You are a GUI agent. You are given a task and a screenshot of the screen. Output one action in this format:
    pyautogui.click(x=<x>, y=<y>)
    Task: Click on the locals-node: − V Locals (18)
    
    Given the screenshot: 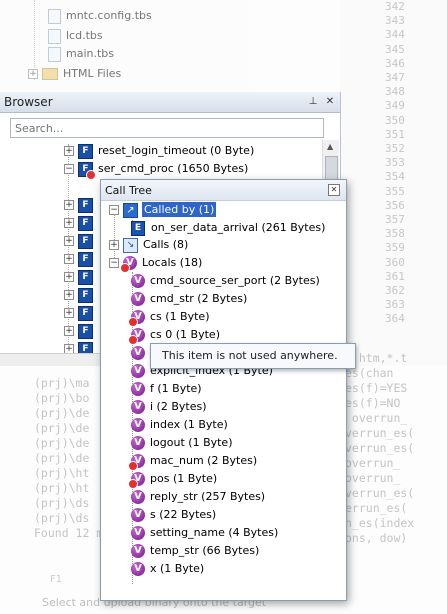 What is the action you would take?
    pyautogui.click(x=155, y=263)
    